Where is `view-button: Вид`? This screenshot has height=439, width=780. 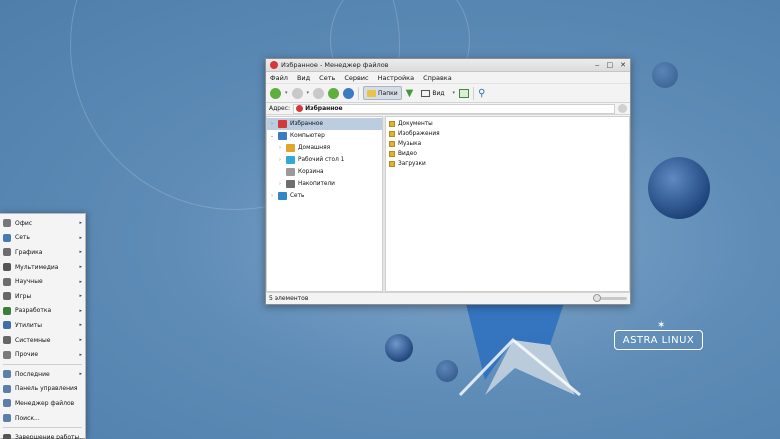 view-button: Вид is located at coordinates (432, 93).